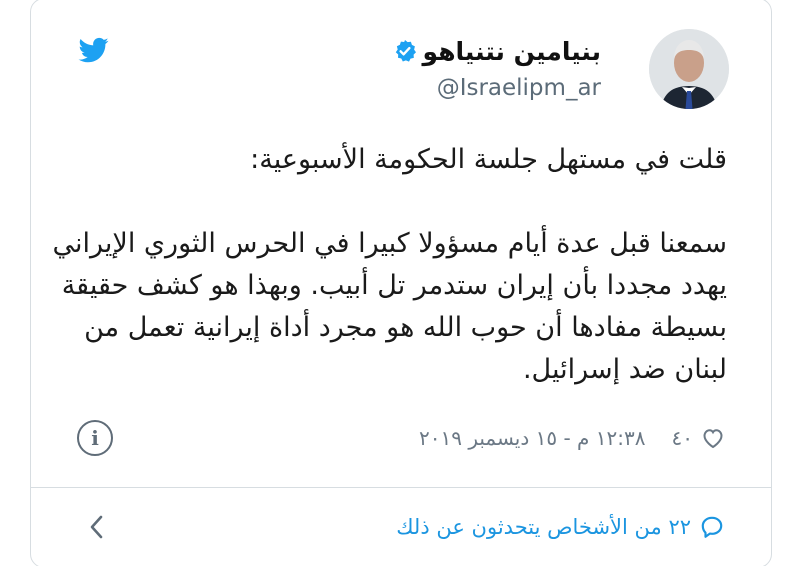 The width and height of the screenshot is (800, 566). I want to click on user-handle: @Israelipm_ar, so click(519, 88).